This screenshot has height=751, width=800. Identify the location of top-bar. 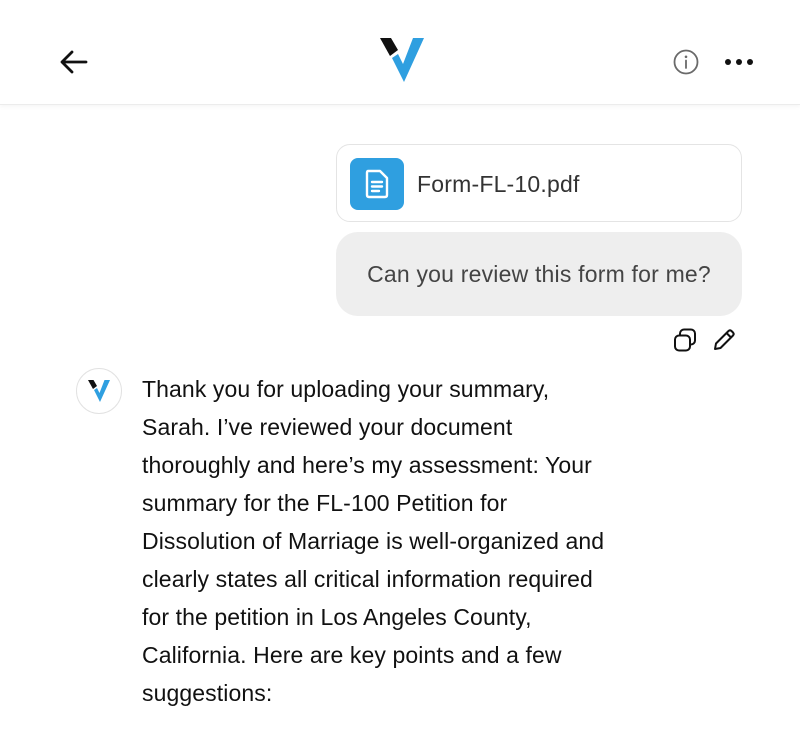
(400, 52).